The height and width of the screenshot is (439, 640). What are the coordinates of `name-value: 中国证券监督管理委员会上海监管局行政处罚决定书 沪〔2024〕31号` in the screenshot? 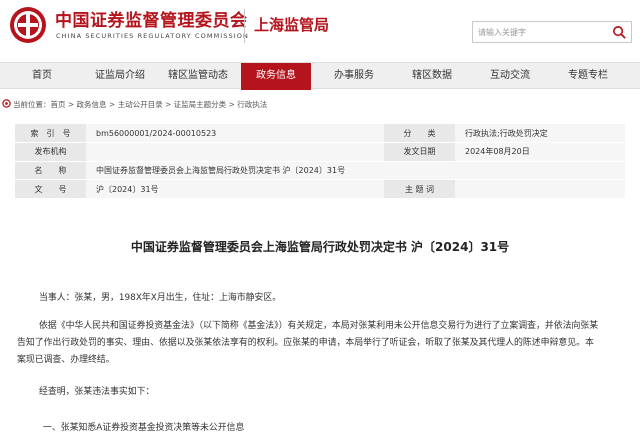 It's located at (355, 171).